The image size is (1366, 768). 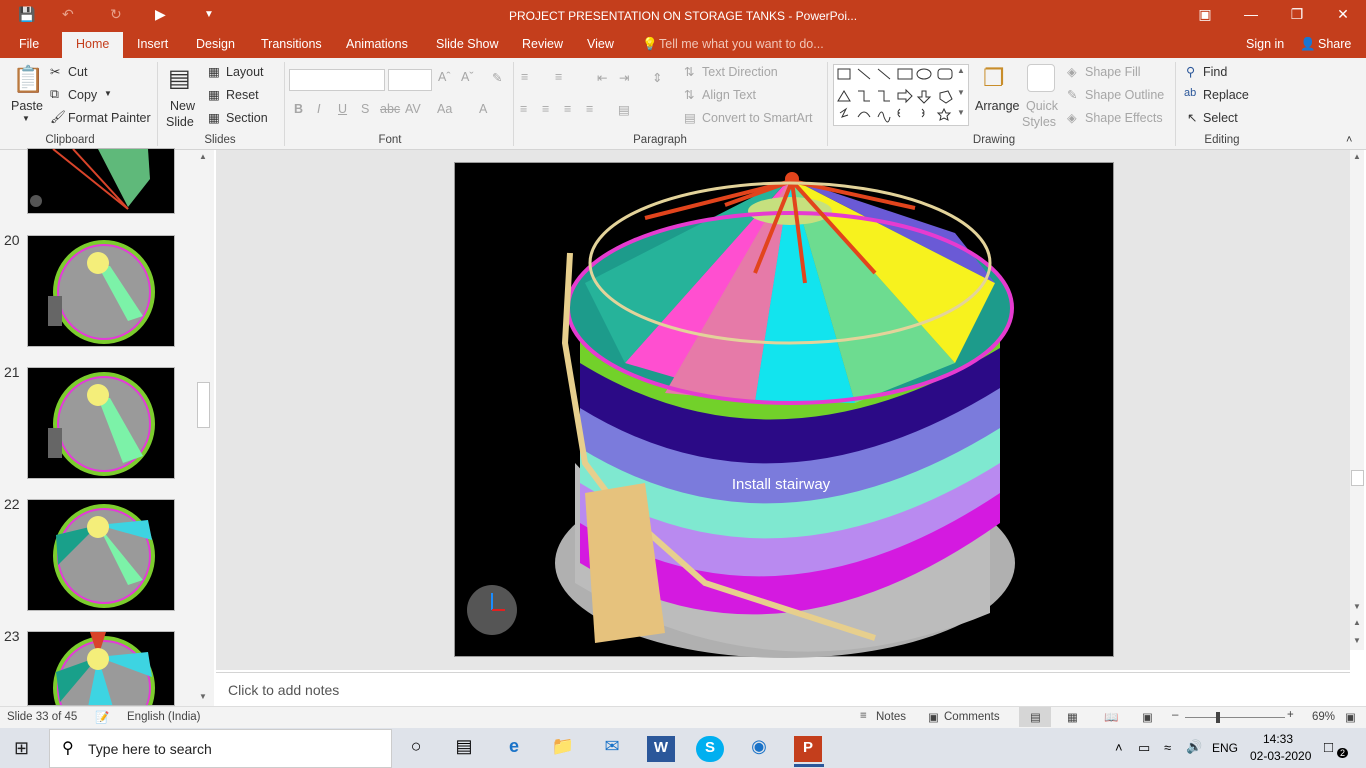 What do you see at coordinates (1290, 715) in the screenshot?
I see `zoom-in-icon: +` at bounding box center [1290, 715].